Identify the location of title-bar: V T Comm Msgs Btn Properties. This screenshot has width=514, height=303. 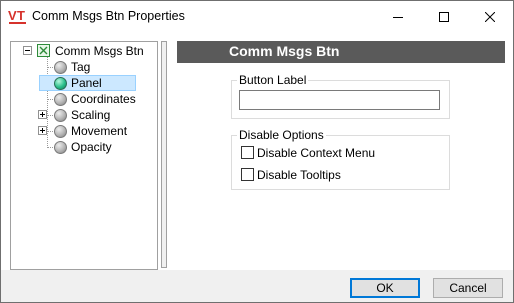
(257, 16).